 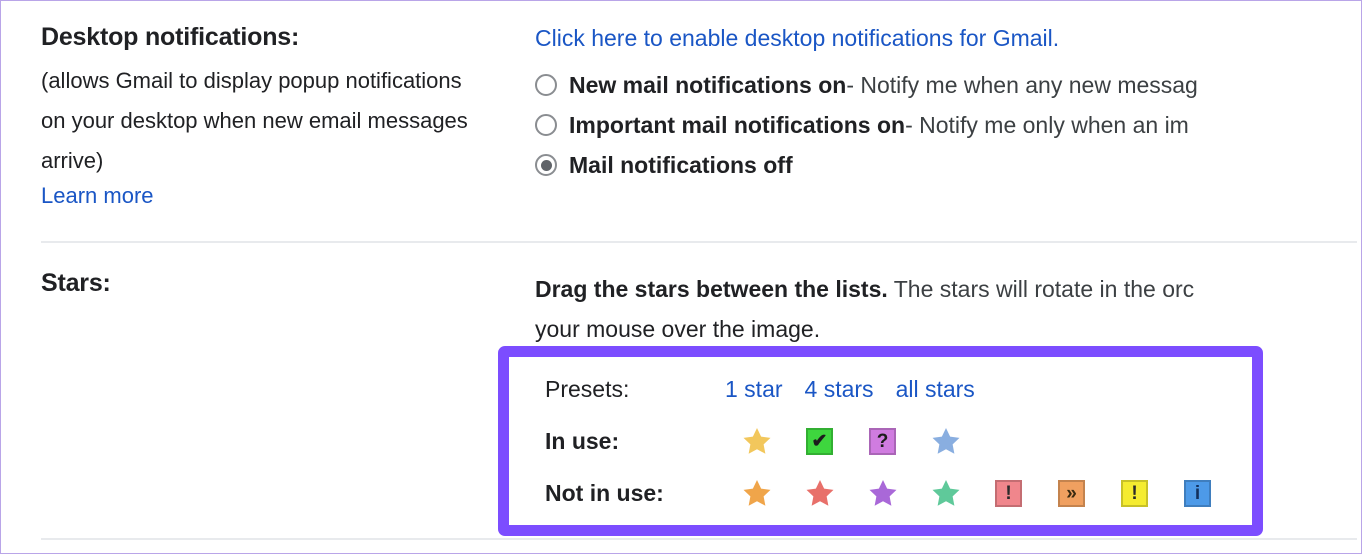 I want to click on purple-question-box-glyph: ?, so click(x=882, y=441).